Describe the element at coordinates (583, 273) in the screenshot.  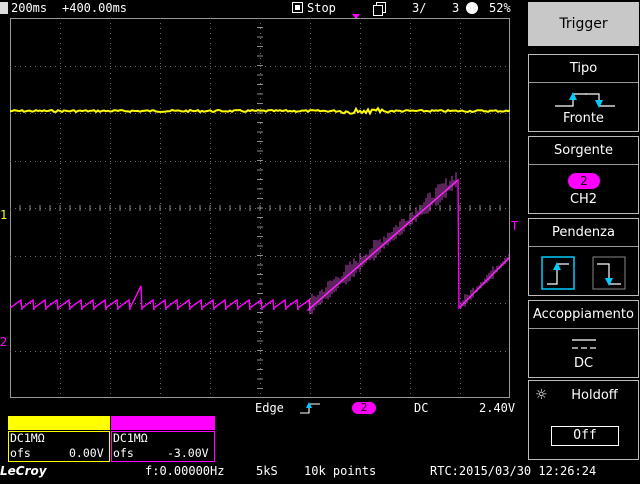
I see `slope-rise-fall-icon` at that location.